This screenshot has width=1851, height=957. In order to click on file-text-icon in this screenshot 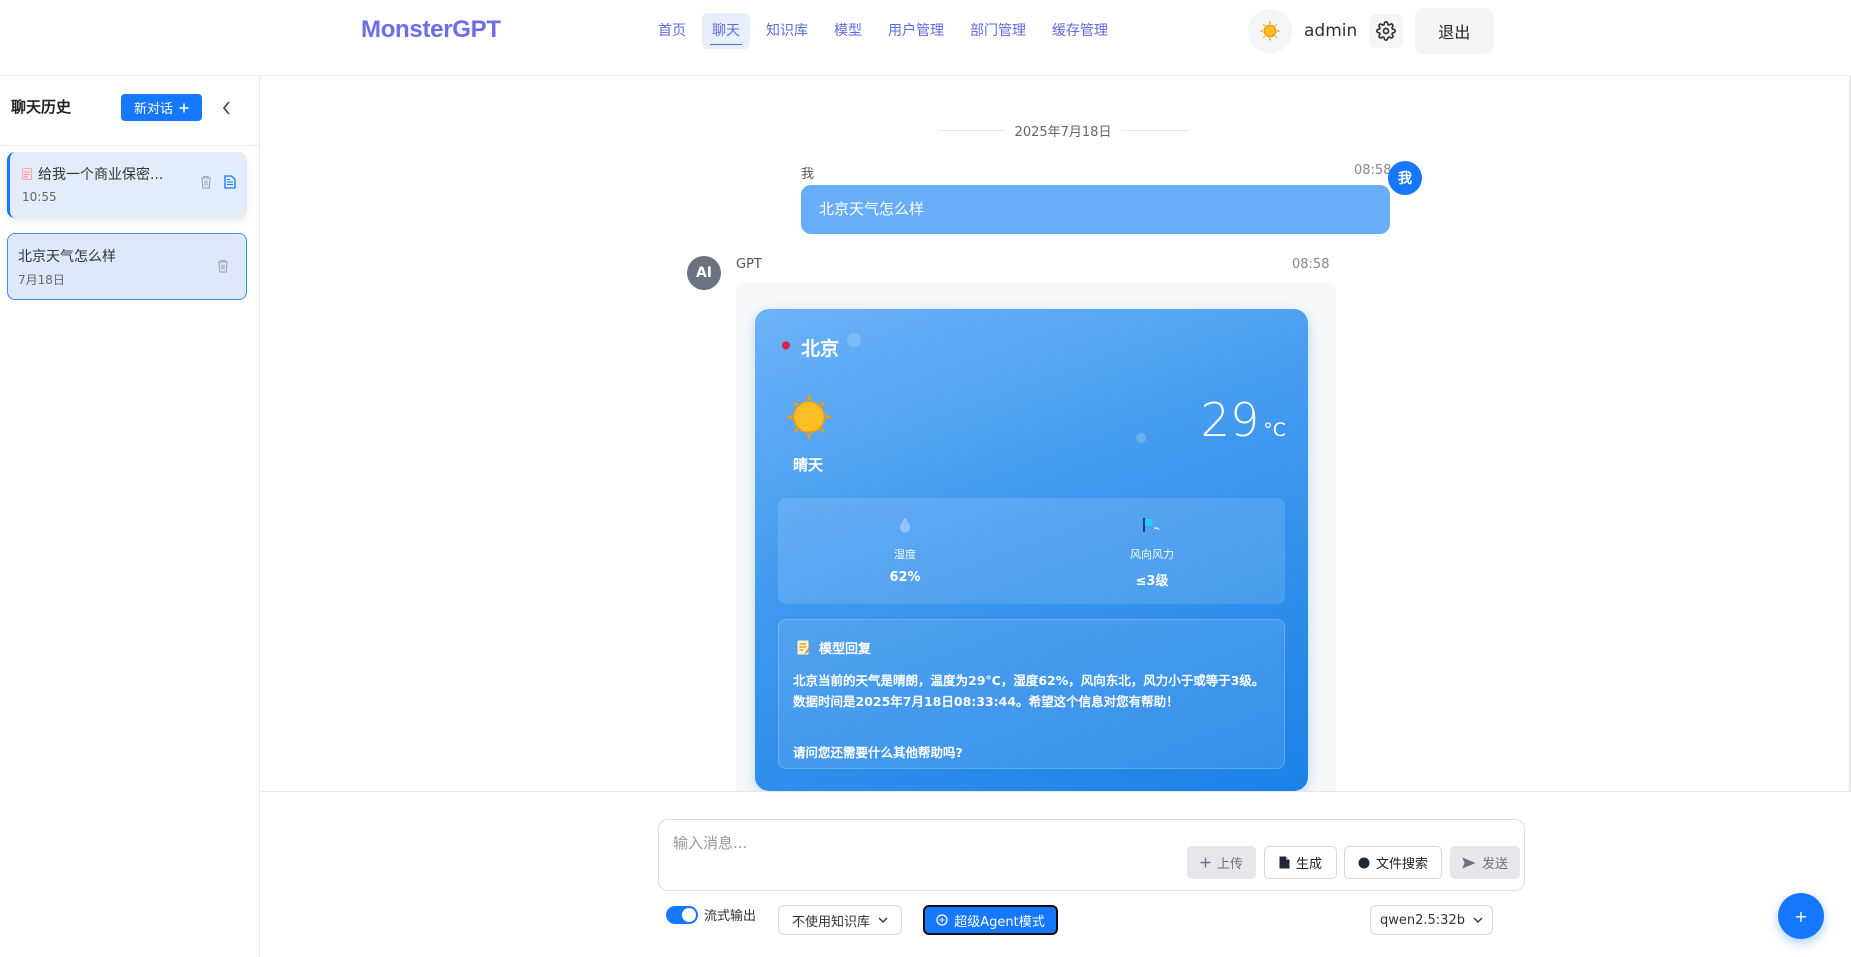, I will do `click(230, 182)`.